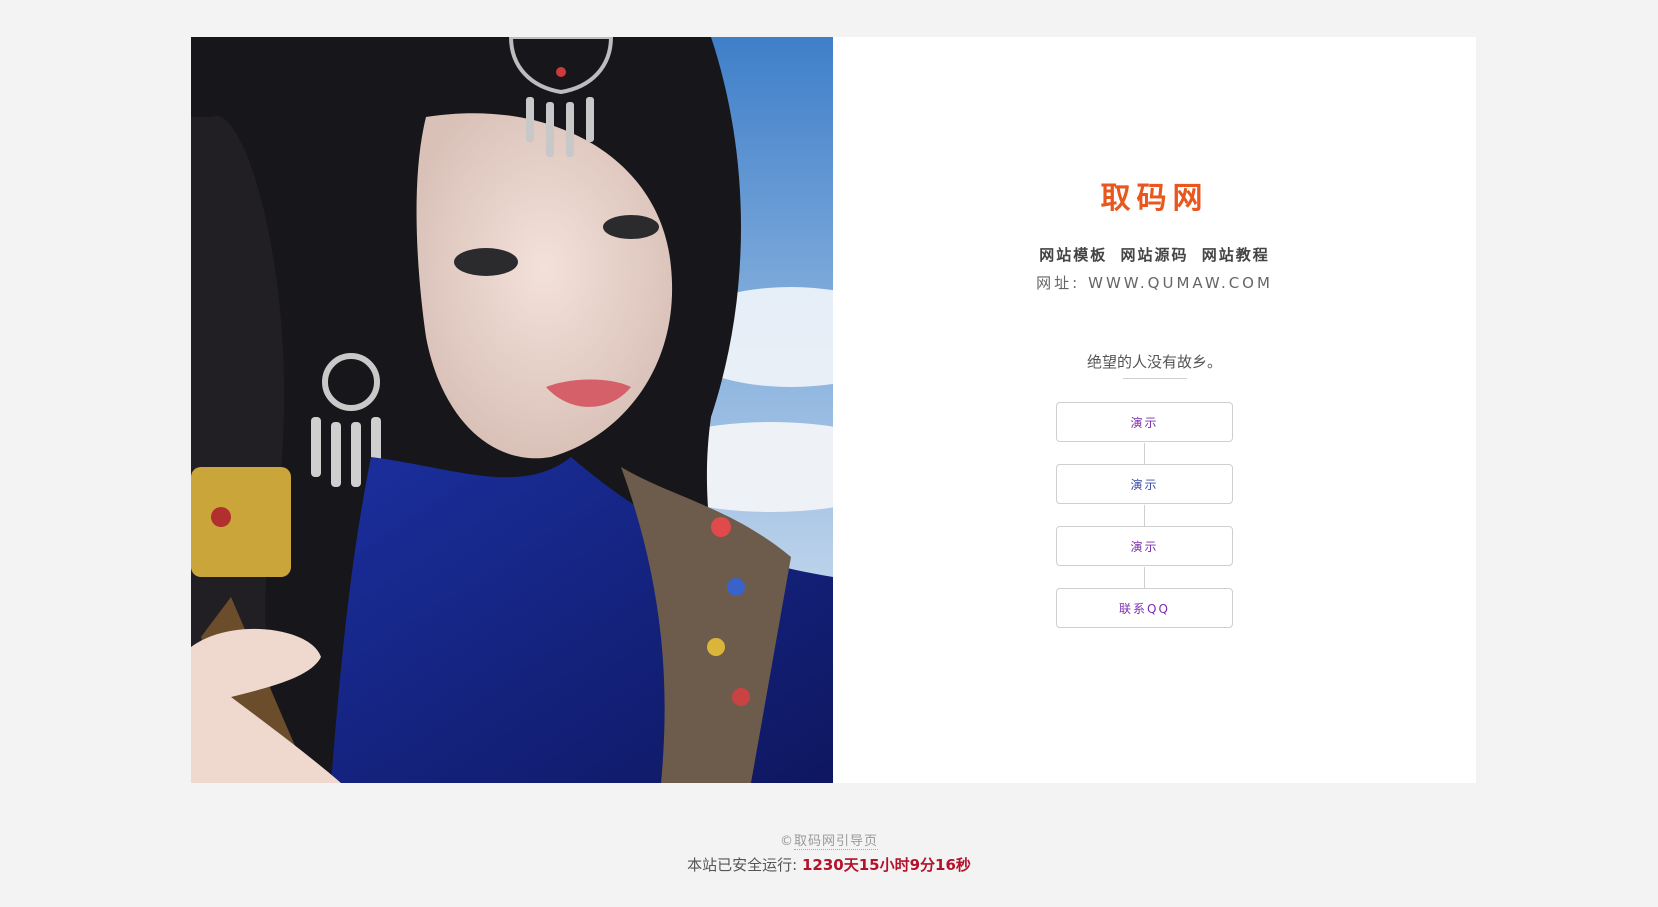 This screenshot has height=907, width=1658. What do you see at coordinates (1144, 484) in the screenshot?
I see `demo-button-2: 演示` at bounding box center [1144, 484].